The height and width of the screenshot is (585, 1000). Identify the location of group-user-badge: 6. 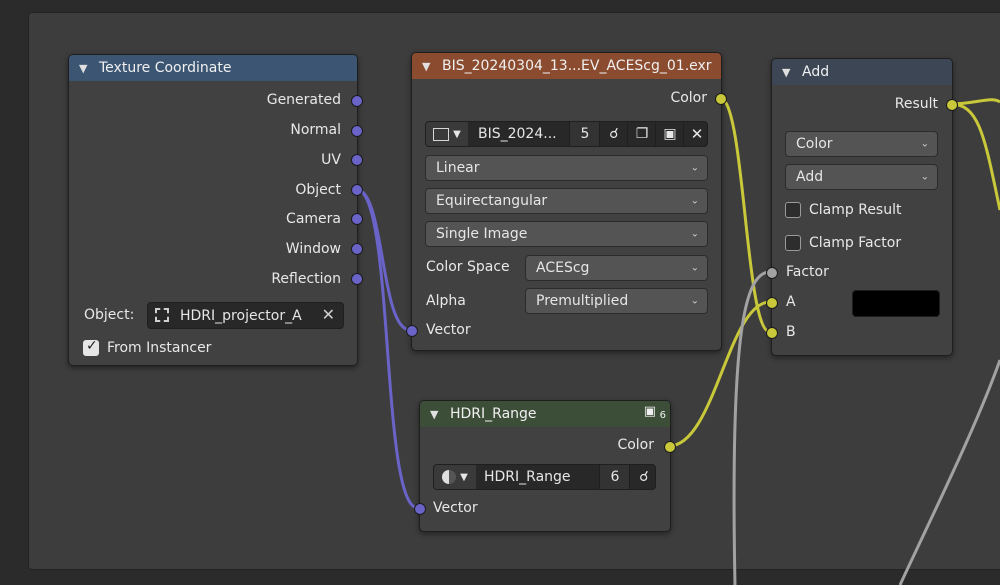
(662, 415).